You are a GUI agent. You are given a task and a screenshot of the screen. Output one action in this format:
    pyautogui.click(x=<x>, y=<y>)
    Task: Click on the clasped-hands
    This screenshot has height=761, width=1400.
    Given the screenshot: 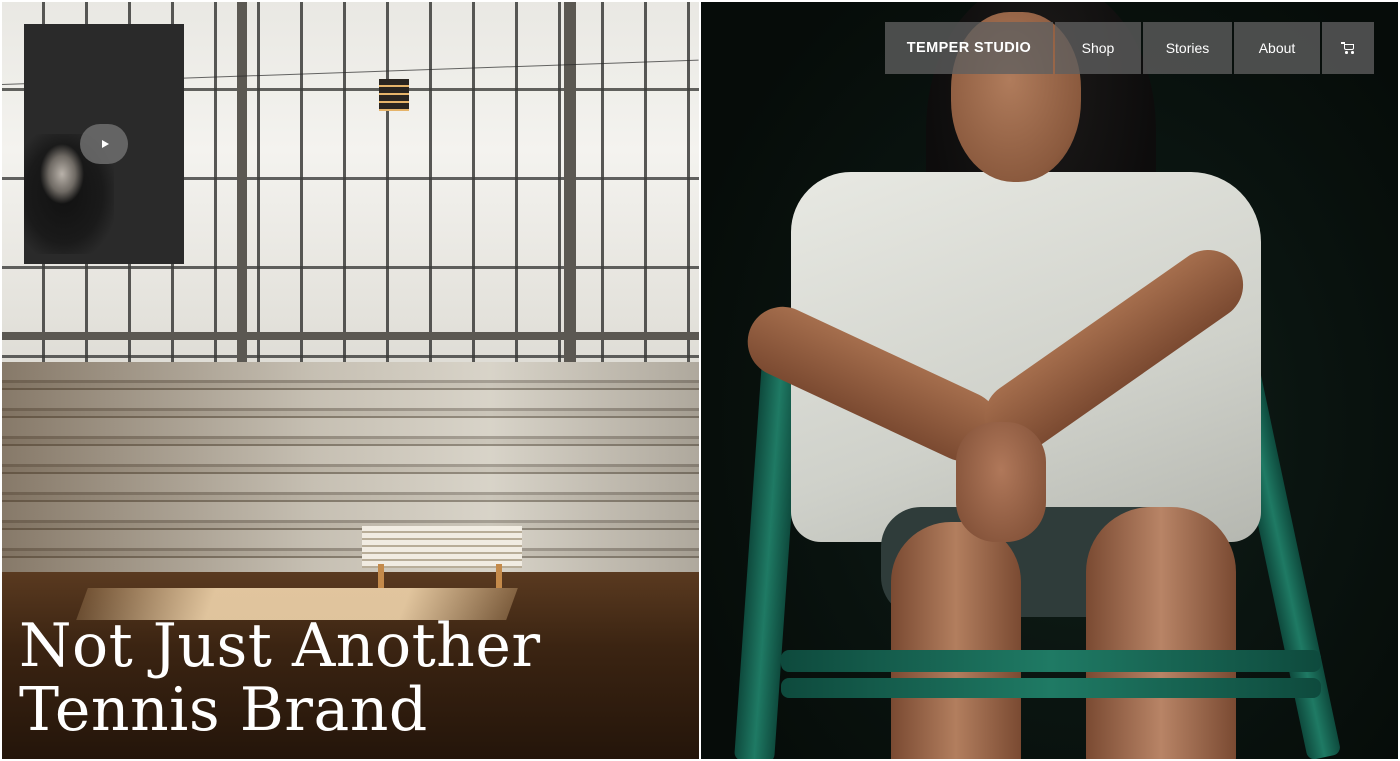 What is the action you would take?
    pyautogui.click(x=1001, y=482)
    